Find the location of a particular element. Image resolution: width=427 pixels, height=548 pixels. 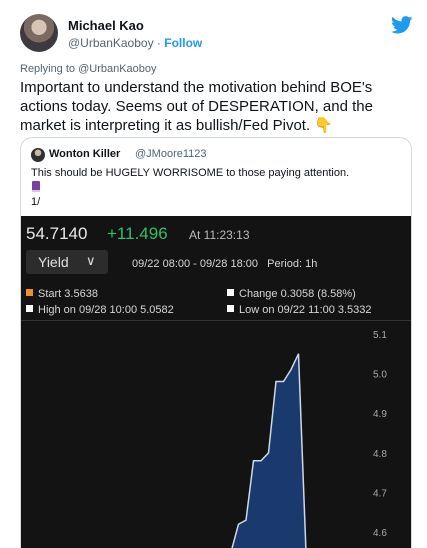

stat-change: Change 0.3058 (8.58%) is located at coordinates (291, 294).